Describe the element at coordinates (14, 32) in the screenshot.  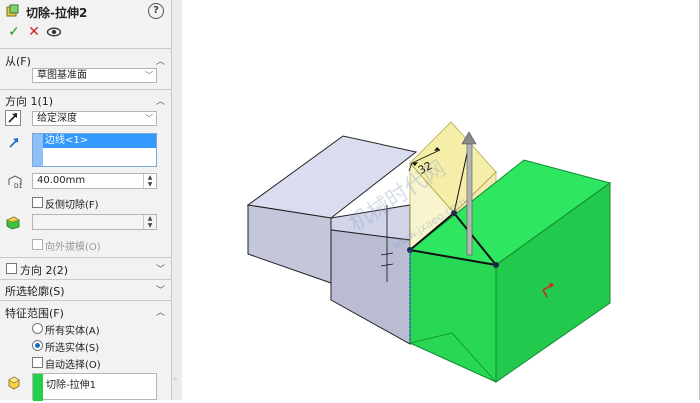
I see `ok-button: ✓` at that location.